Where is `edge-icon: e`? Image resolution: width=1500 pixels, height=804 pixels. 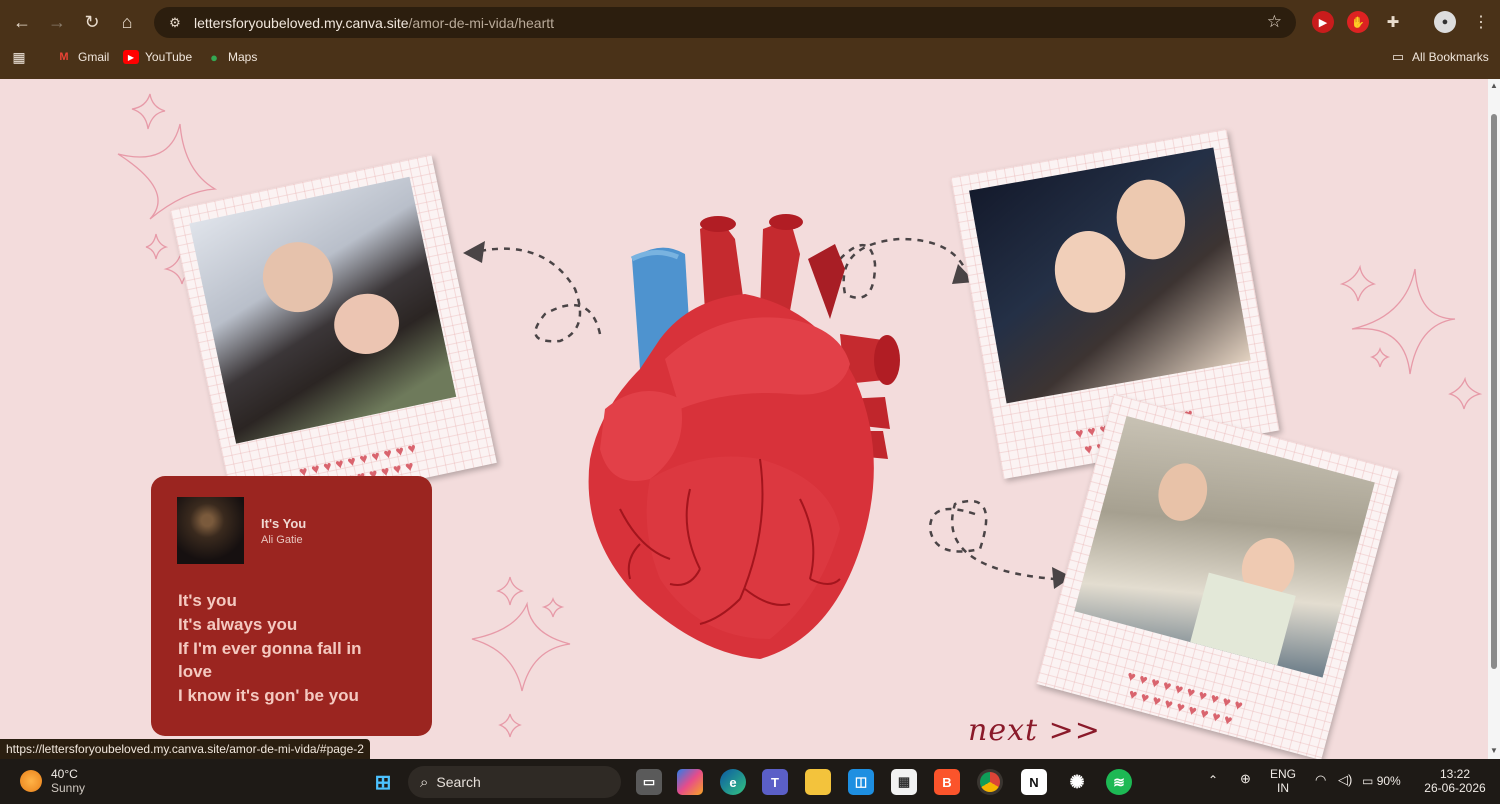
edge-icon: e is located at coordinates (733, 782).